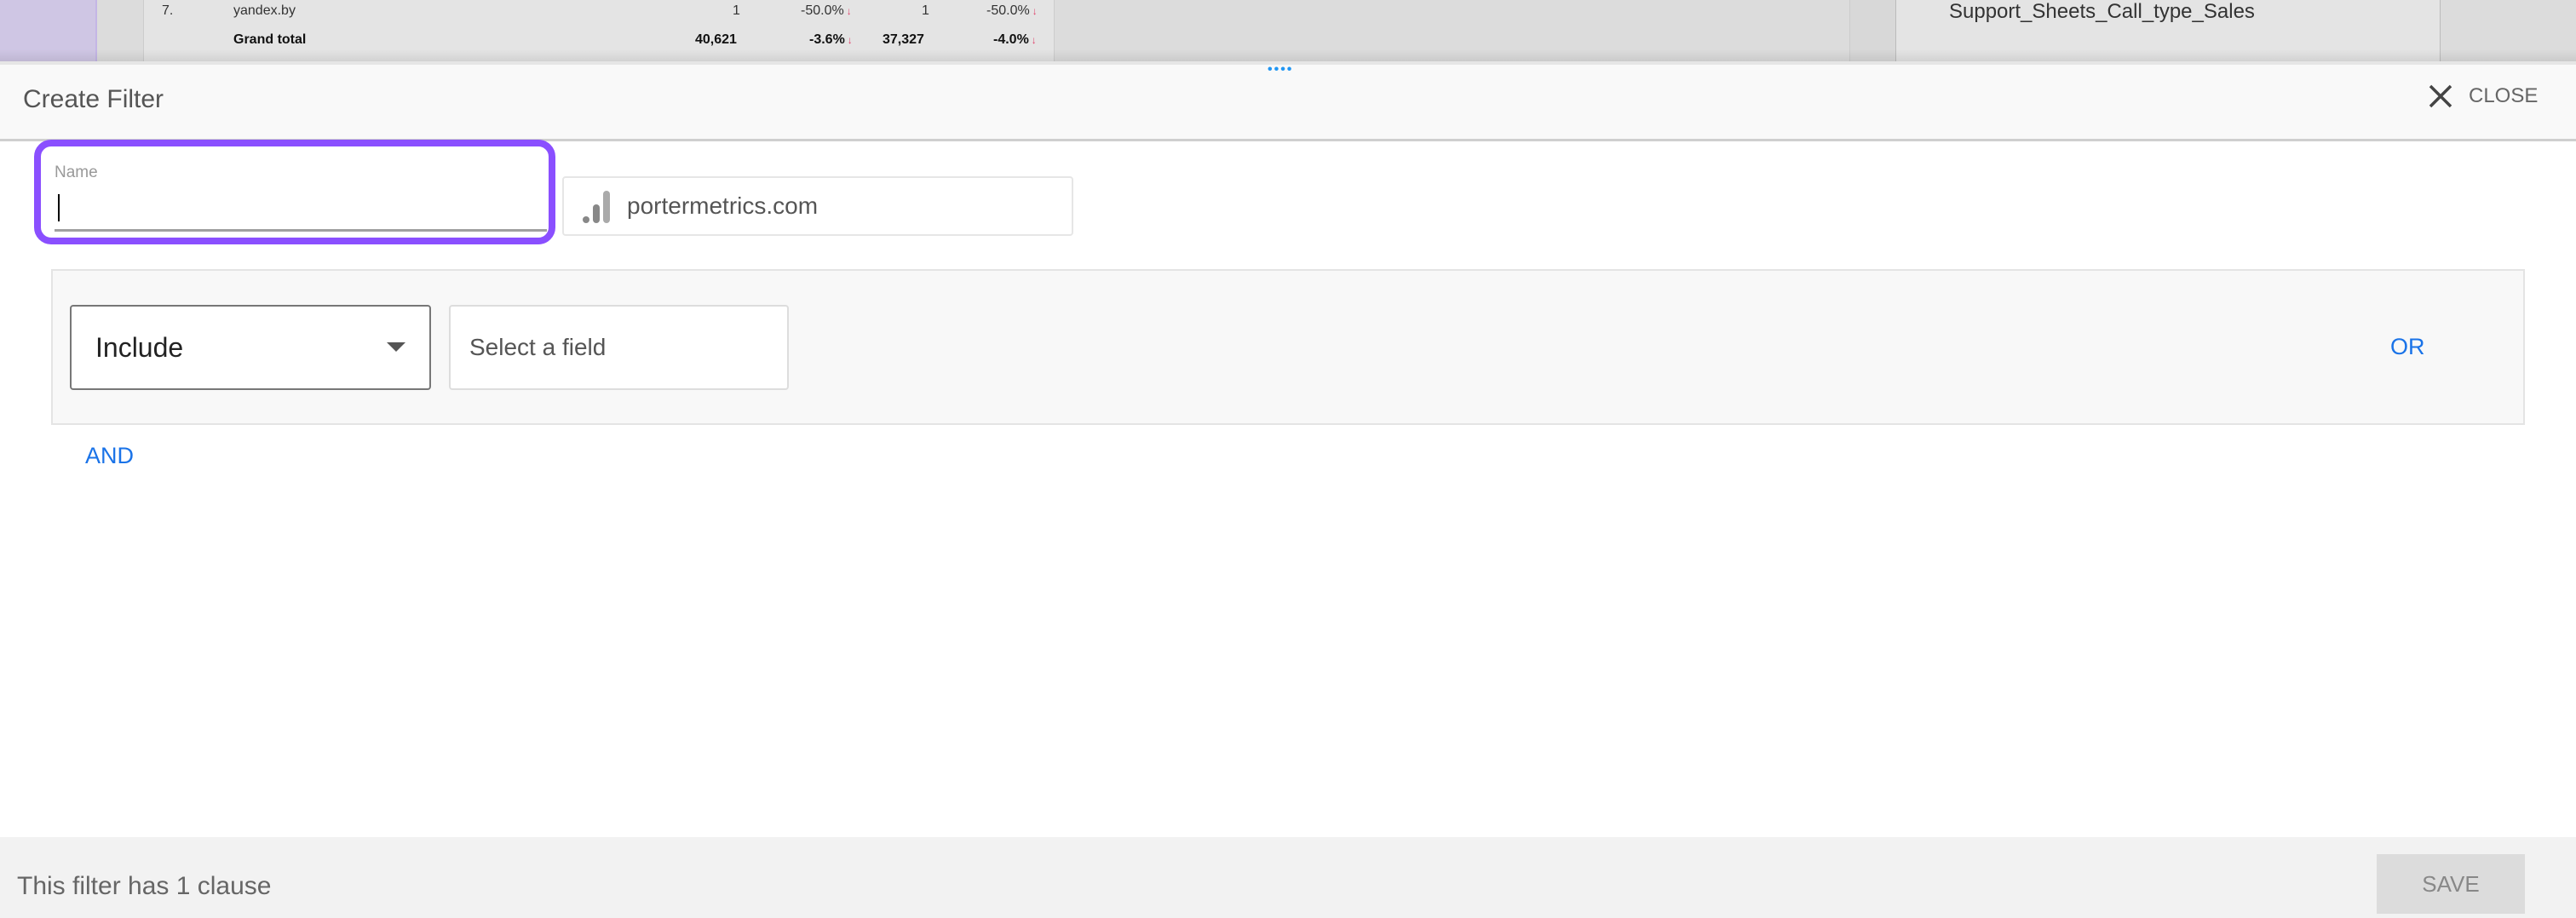 The width and height of the screenshot is (2576, 918). What do you see at coordinates (723, 205) in the screenshot?
I see `data-source-name: portermetrics.com` at bounding box center [723, 205].